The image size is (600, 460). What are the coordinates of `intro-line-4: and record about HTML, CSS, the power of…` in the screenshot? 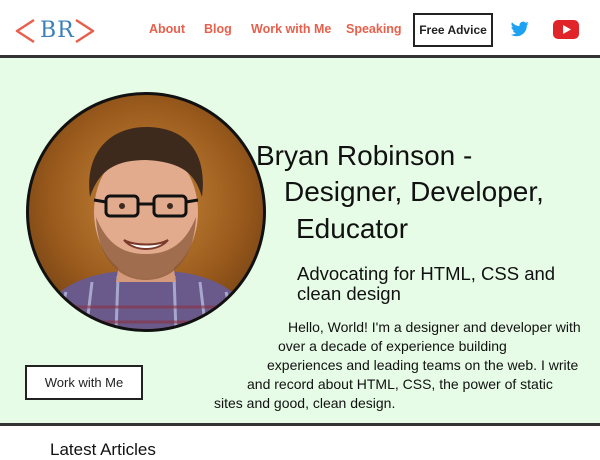 It's located at (400, 384).